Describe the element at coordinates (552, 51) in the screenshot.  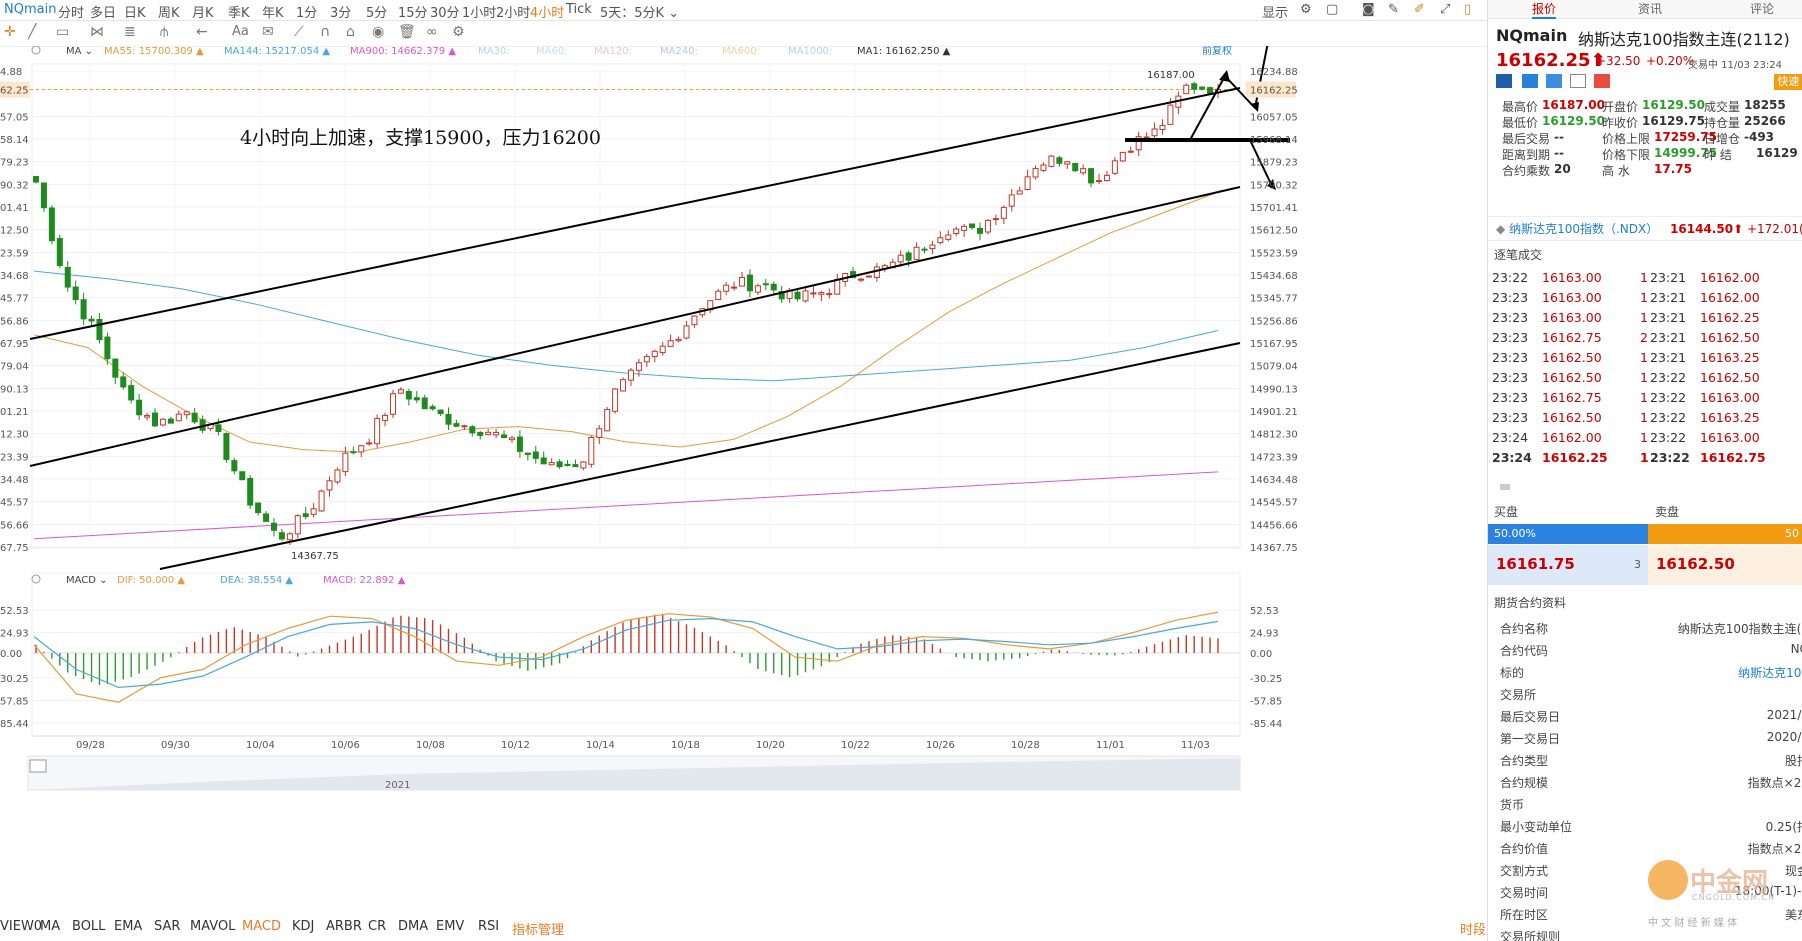
I see `ma-legend-item: MA60:` at that location.